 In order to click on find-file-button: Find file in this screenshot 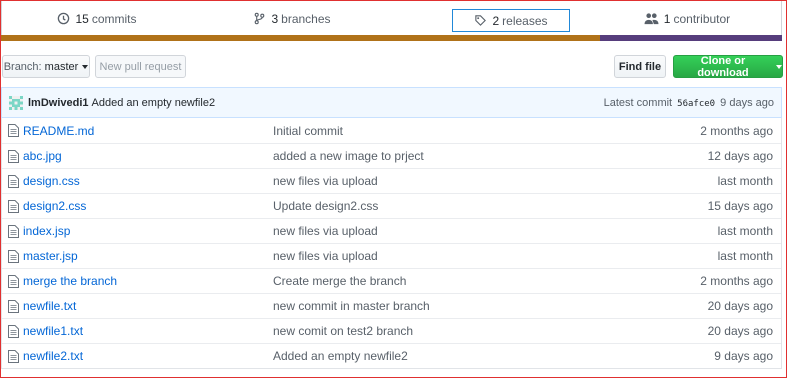, I will do `click(640, 66)`.